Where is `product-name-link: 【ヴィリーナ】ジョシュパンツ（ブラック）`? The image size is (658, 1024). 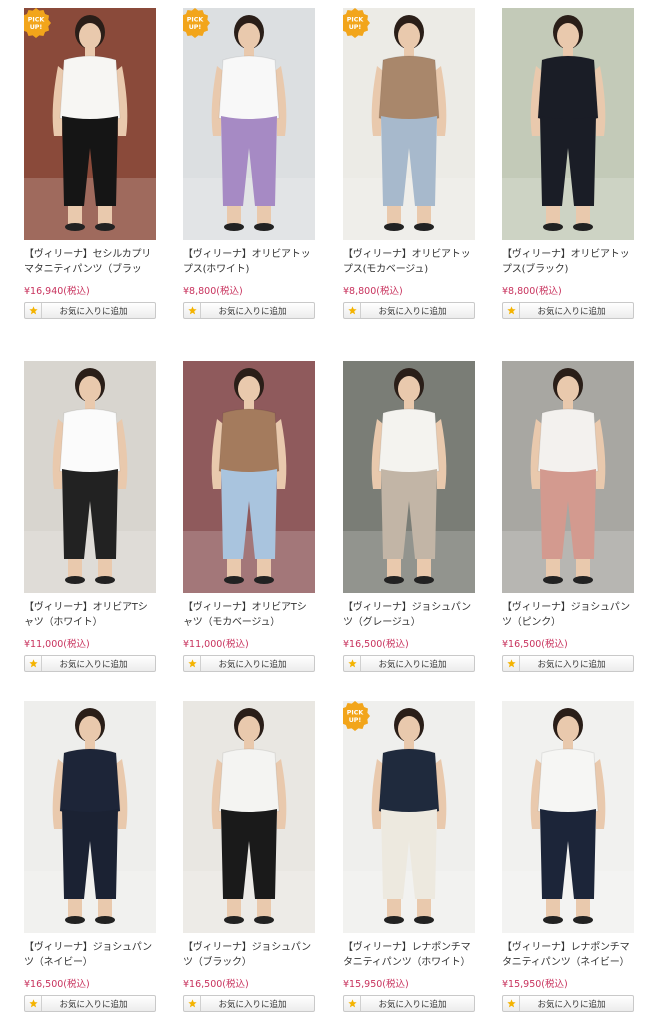
product-name-link: 【ヴィリーナ】ジョシュパンツ（ブラック） is located at coordinates (249, 955).